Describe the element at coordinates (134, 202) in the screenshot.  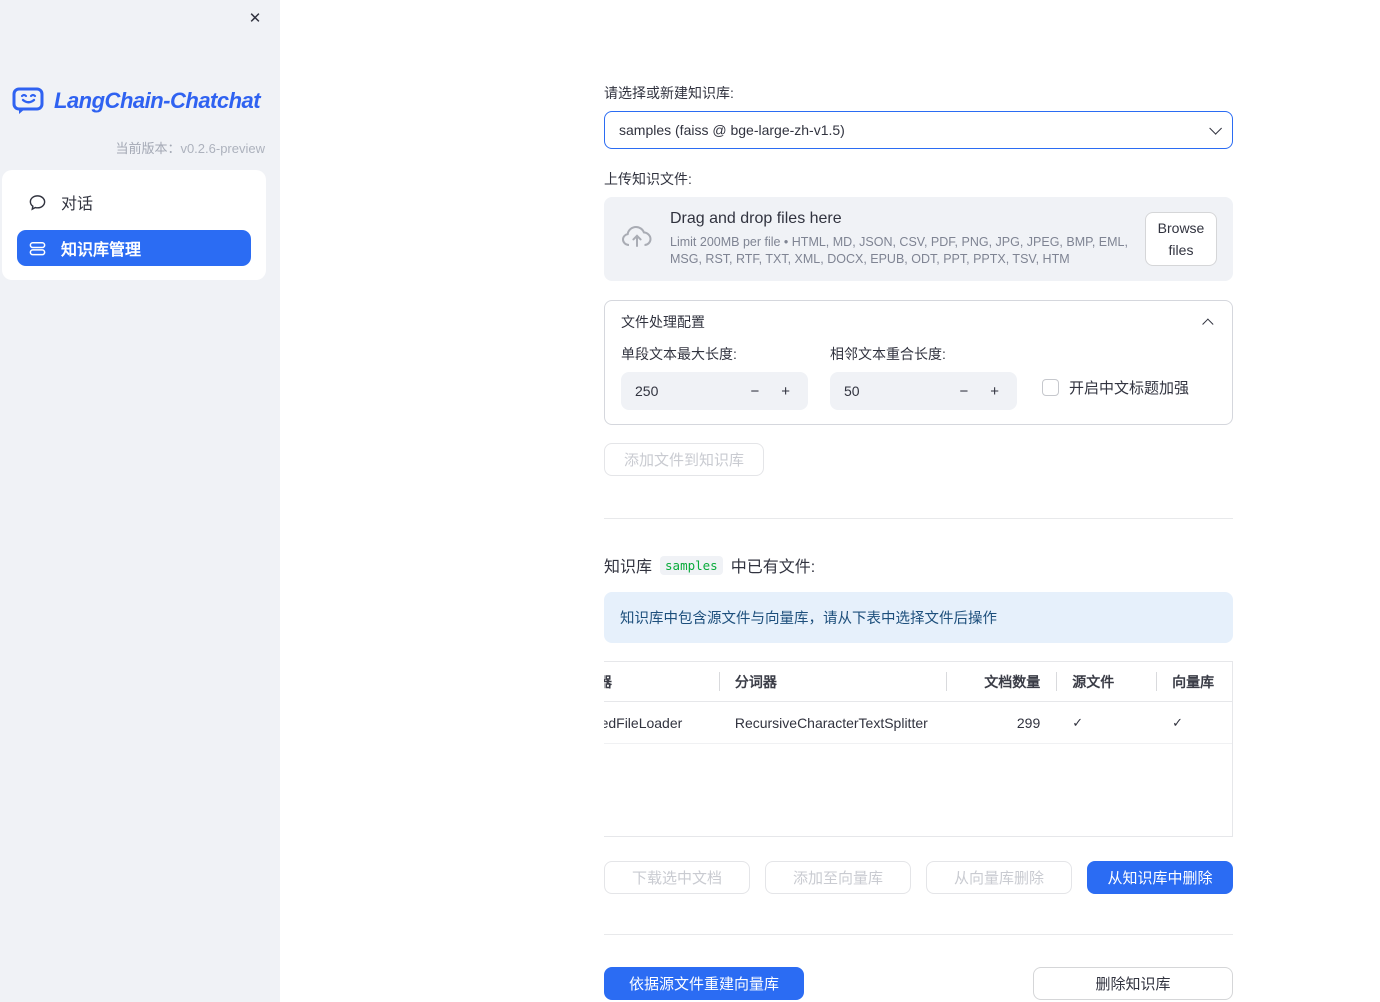
I see `sidebar-item-dialogue: 对话` at that location.